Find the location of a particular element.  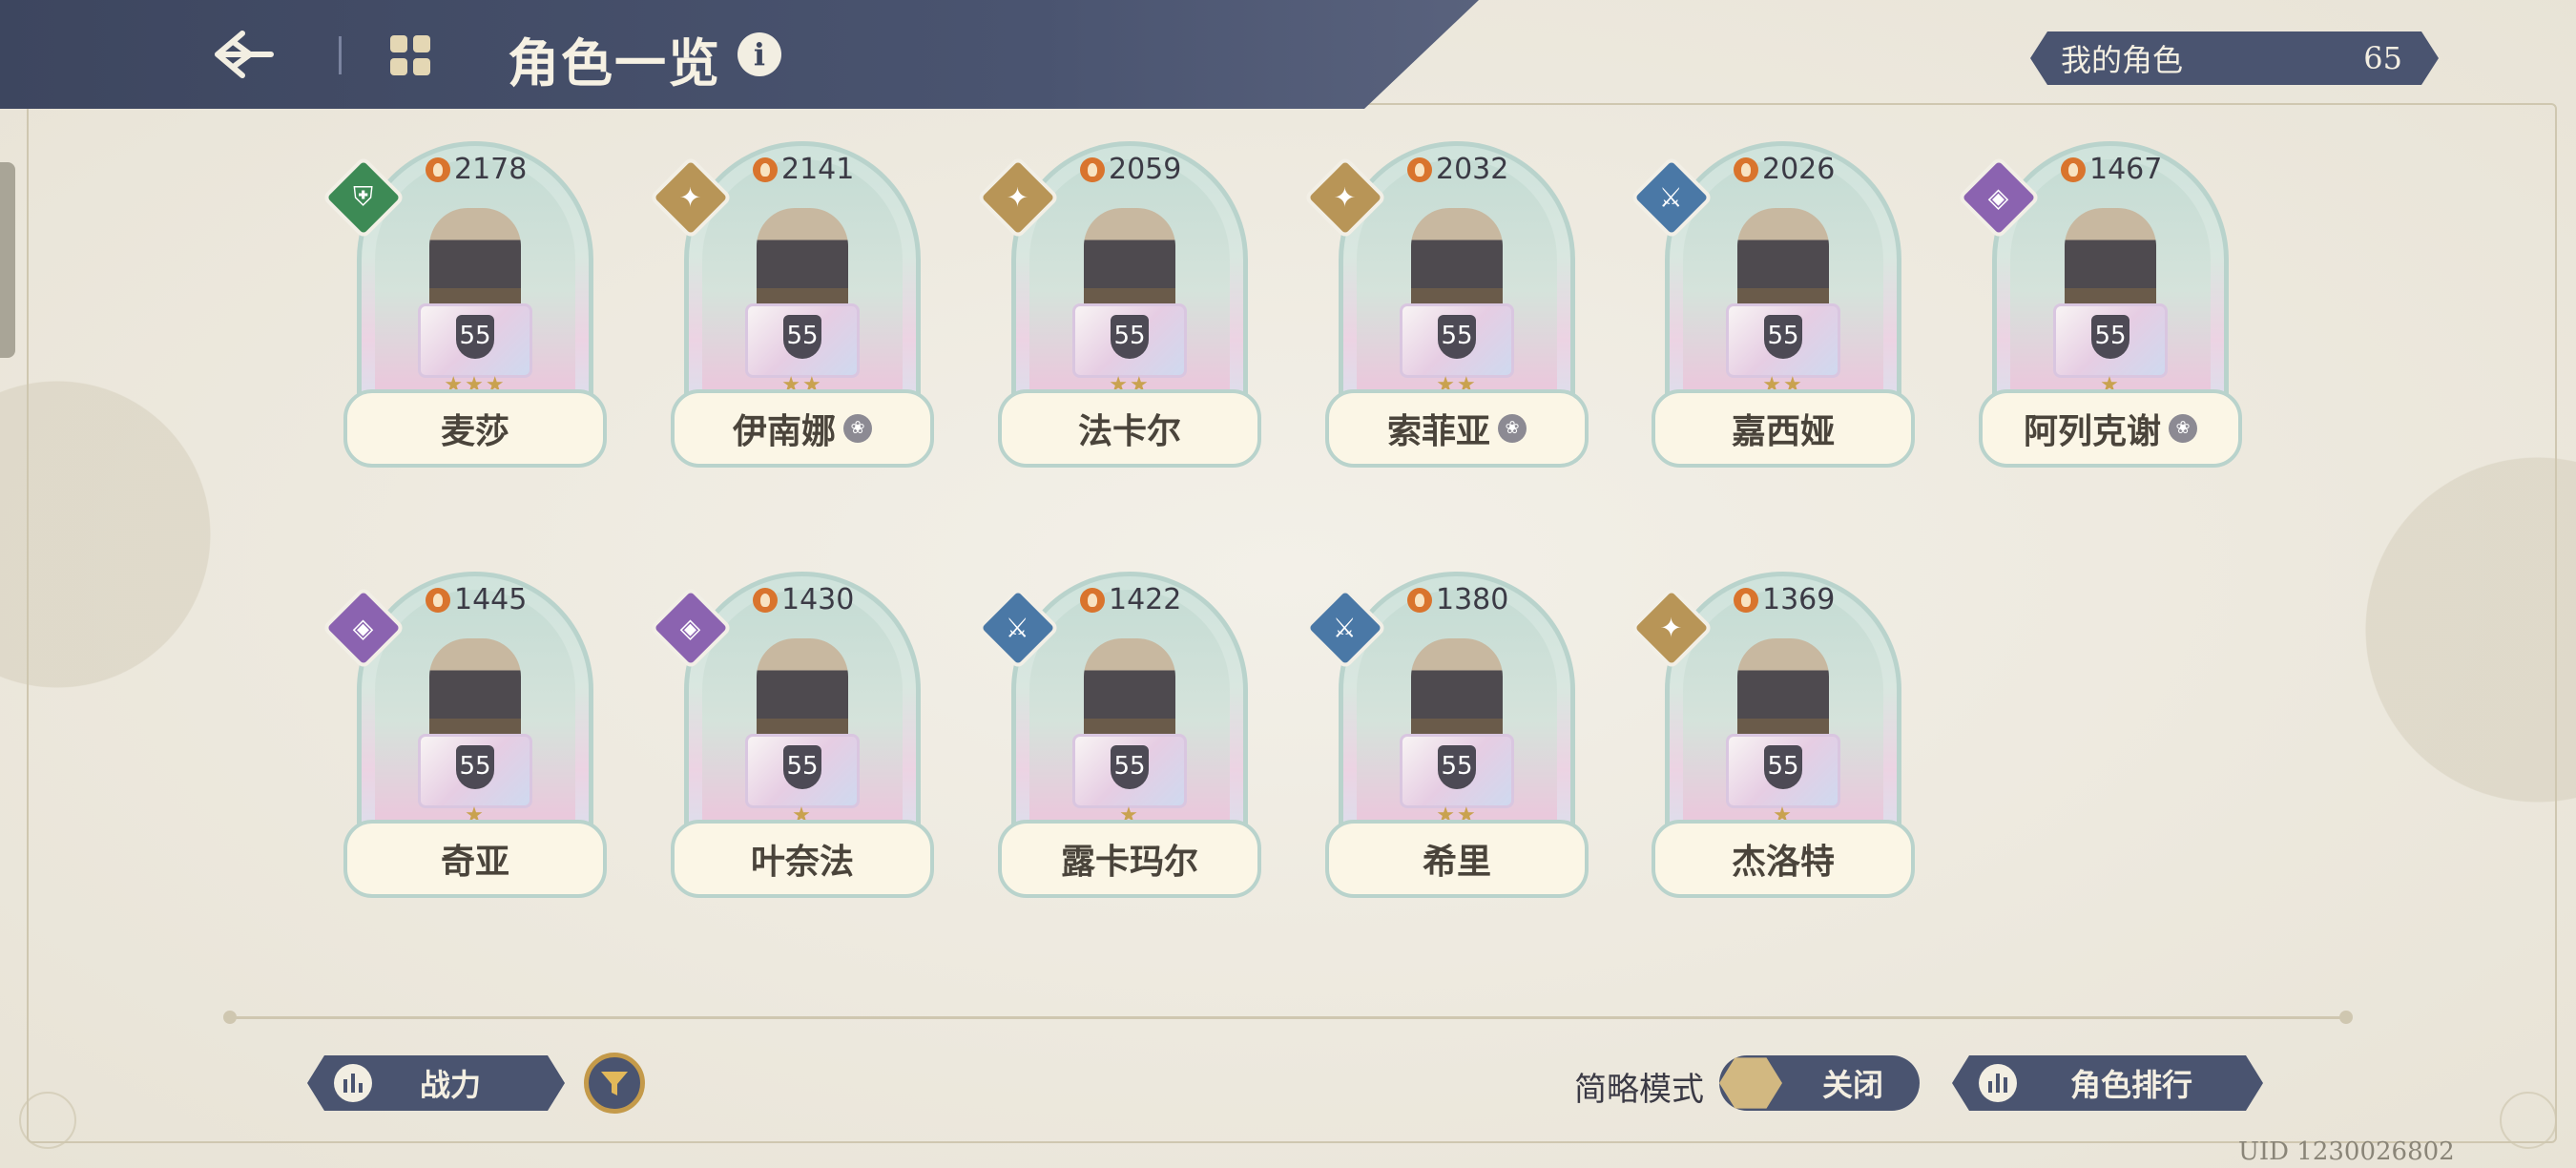

sort-button: 战力 is located at coordinates (436, 1083).